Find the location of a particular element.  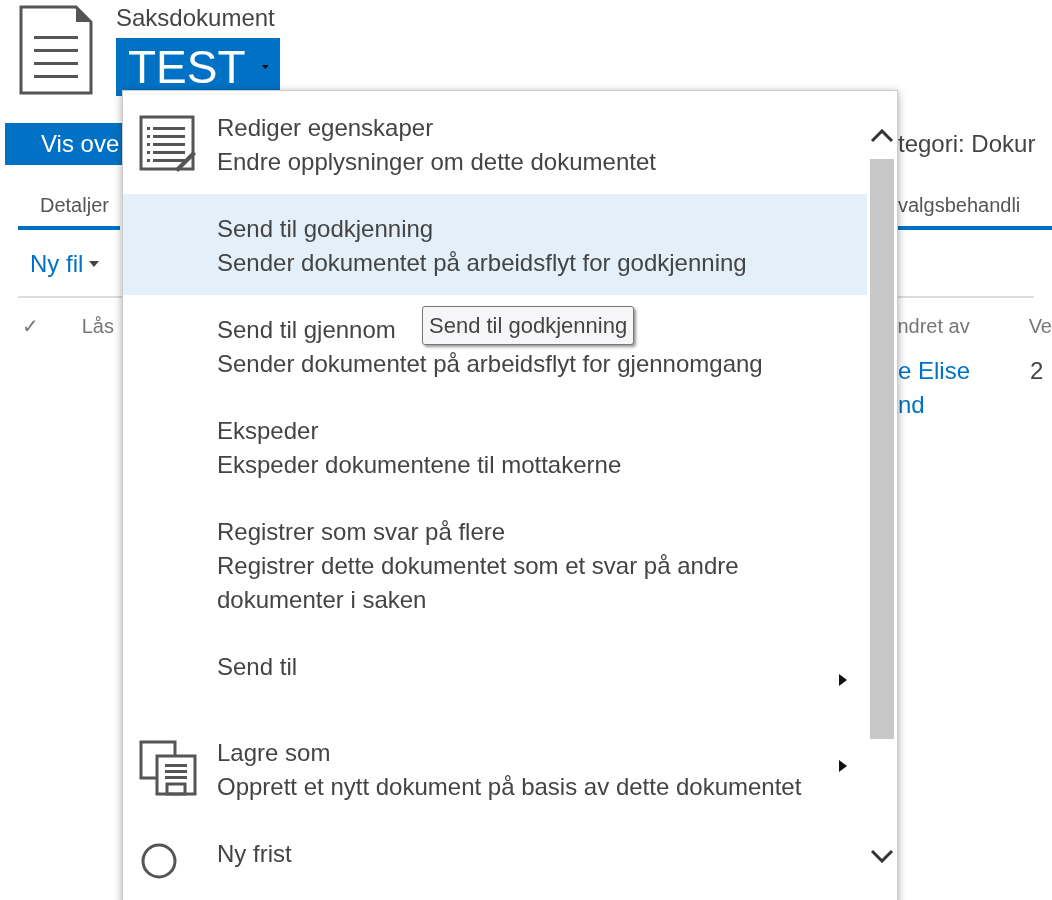

menu-item-title: Ny frist is located at coordinates (254, 854).